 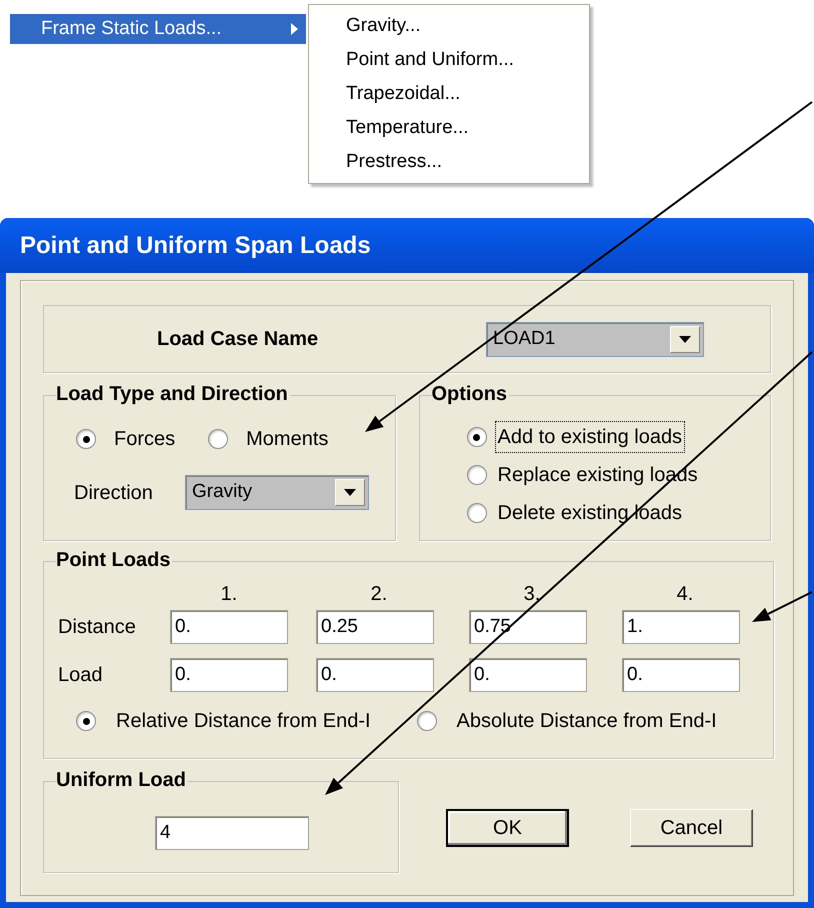 What do you see at coordinates (238, 339) in the screenshot?
I see `field-label: Load Case Name` at bounding box center [238, 339].